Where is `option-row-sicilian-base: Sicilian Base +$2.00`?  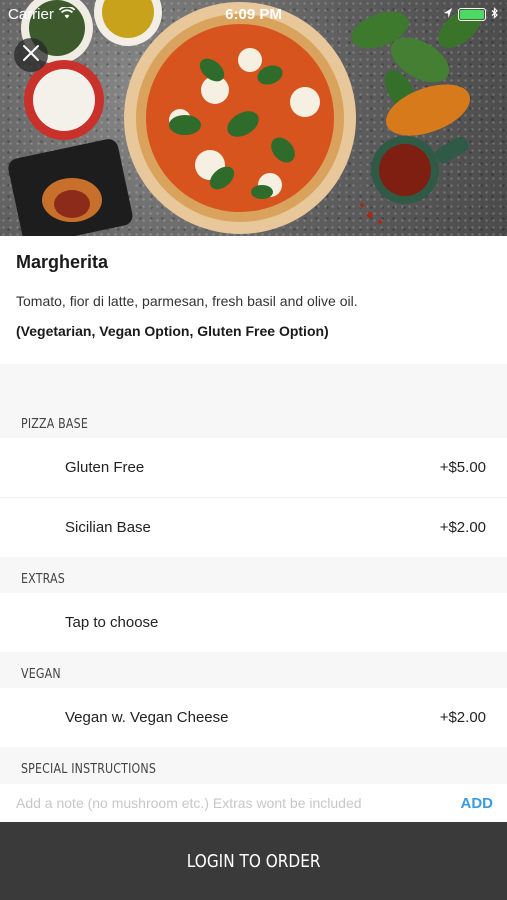
option-row-sicilian-base: Sicilian Base +$2.00 is located at coordinates (253, 527).